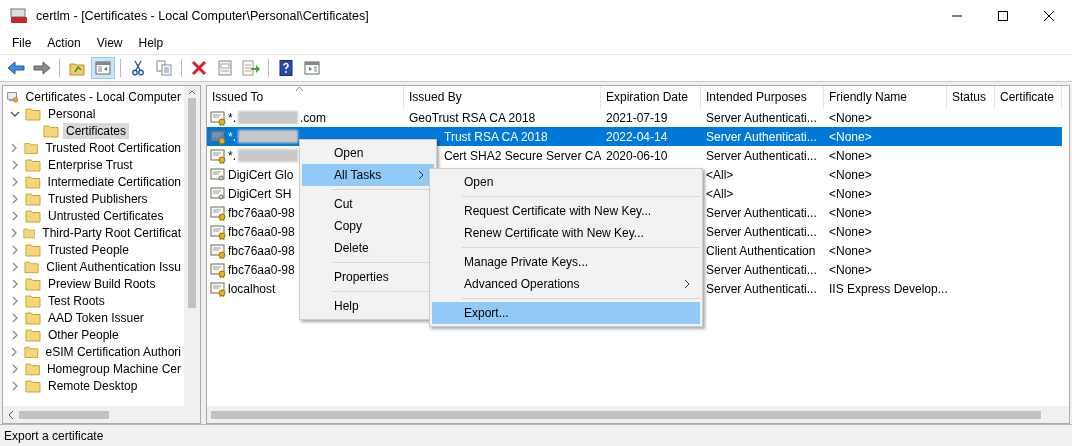 This screenshot has height=446, width=1072. I want to click on tree-item: Remote Desktop, so click(93, 385).